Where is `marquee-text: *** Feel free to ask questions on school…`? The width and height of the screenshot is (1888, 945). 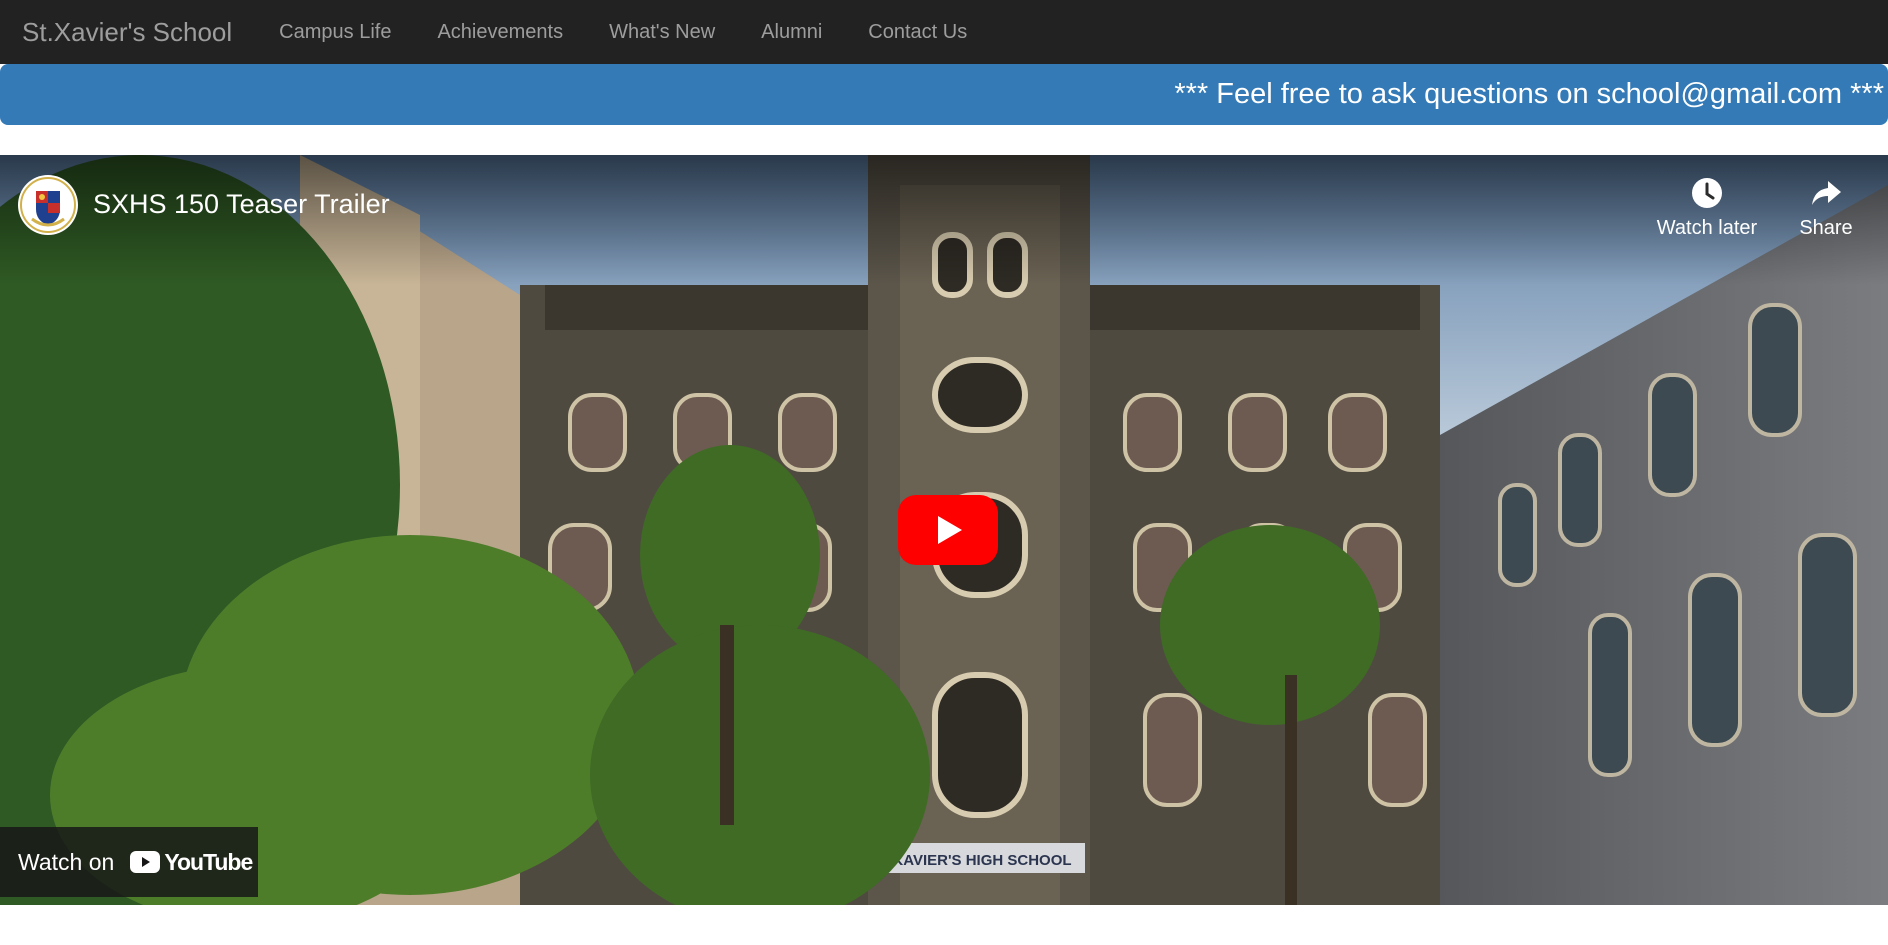 marquee-text: *** Feel free to ask questions on school… is located at coordinates (1529, 94).